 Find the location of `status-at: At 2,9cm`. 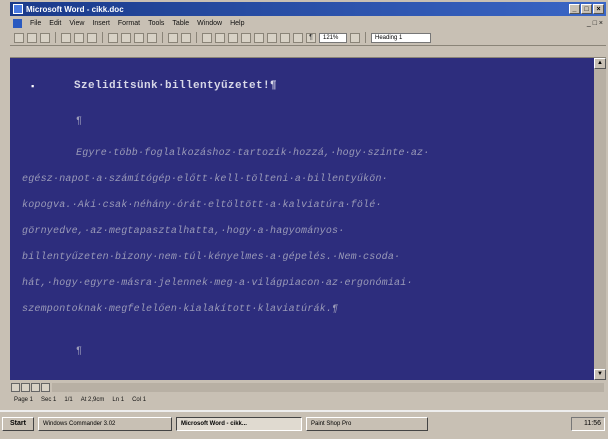

status-at: At 2,9cm is located at coordinates (92, 400).